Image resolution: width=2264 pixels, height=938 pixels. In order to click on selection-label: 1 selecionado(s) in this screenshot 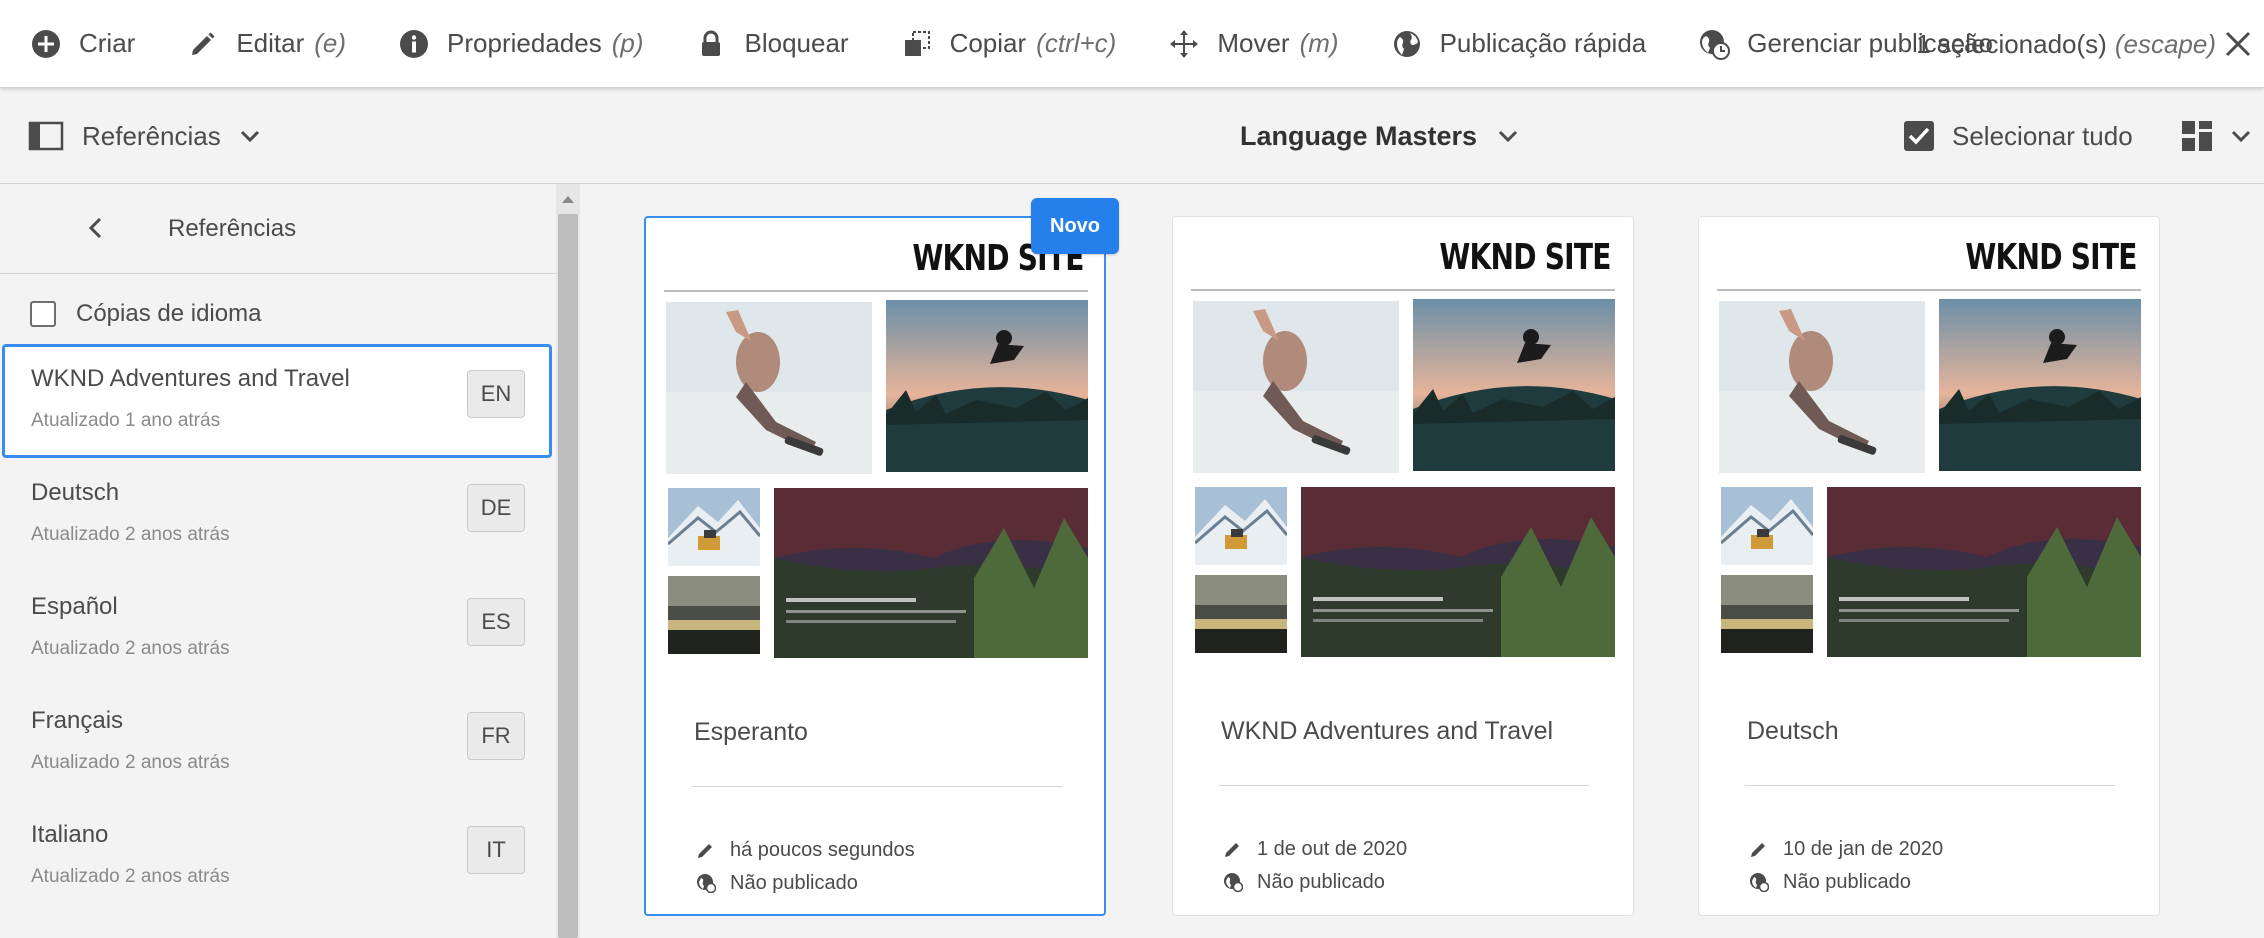, I will do `click(2011, 43)`.